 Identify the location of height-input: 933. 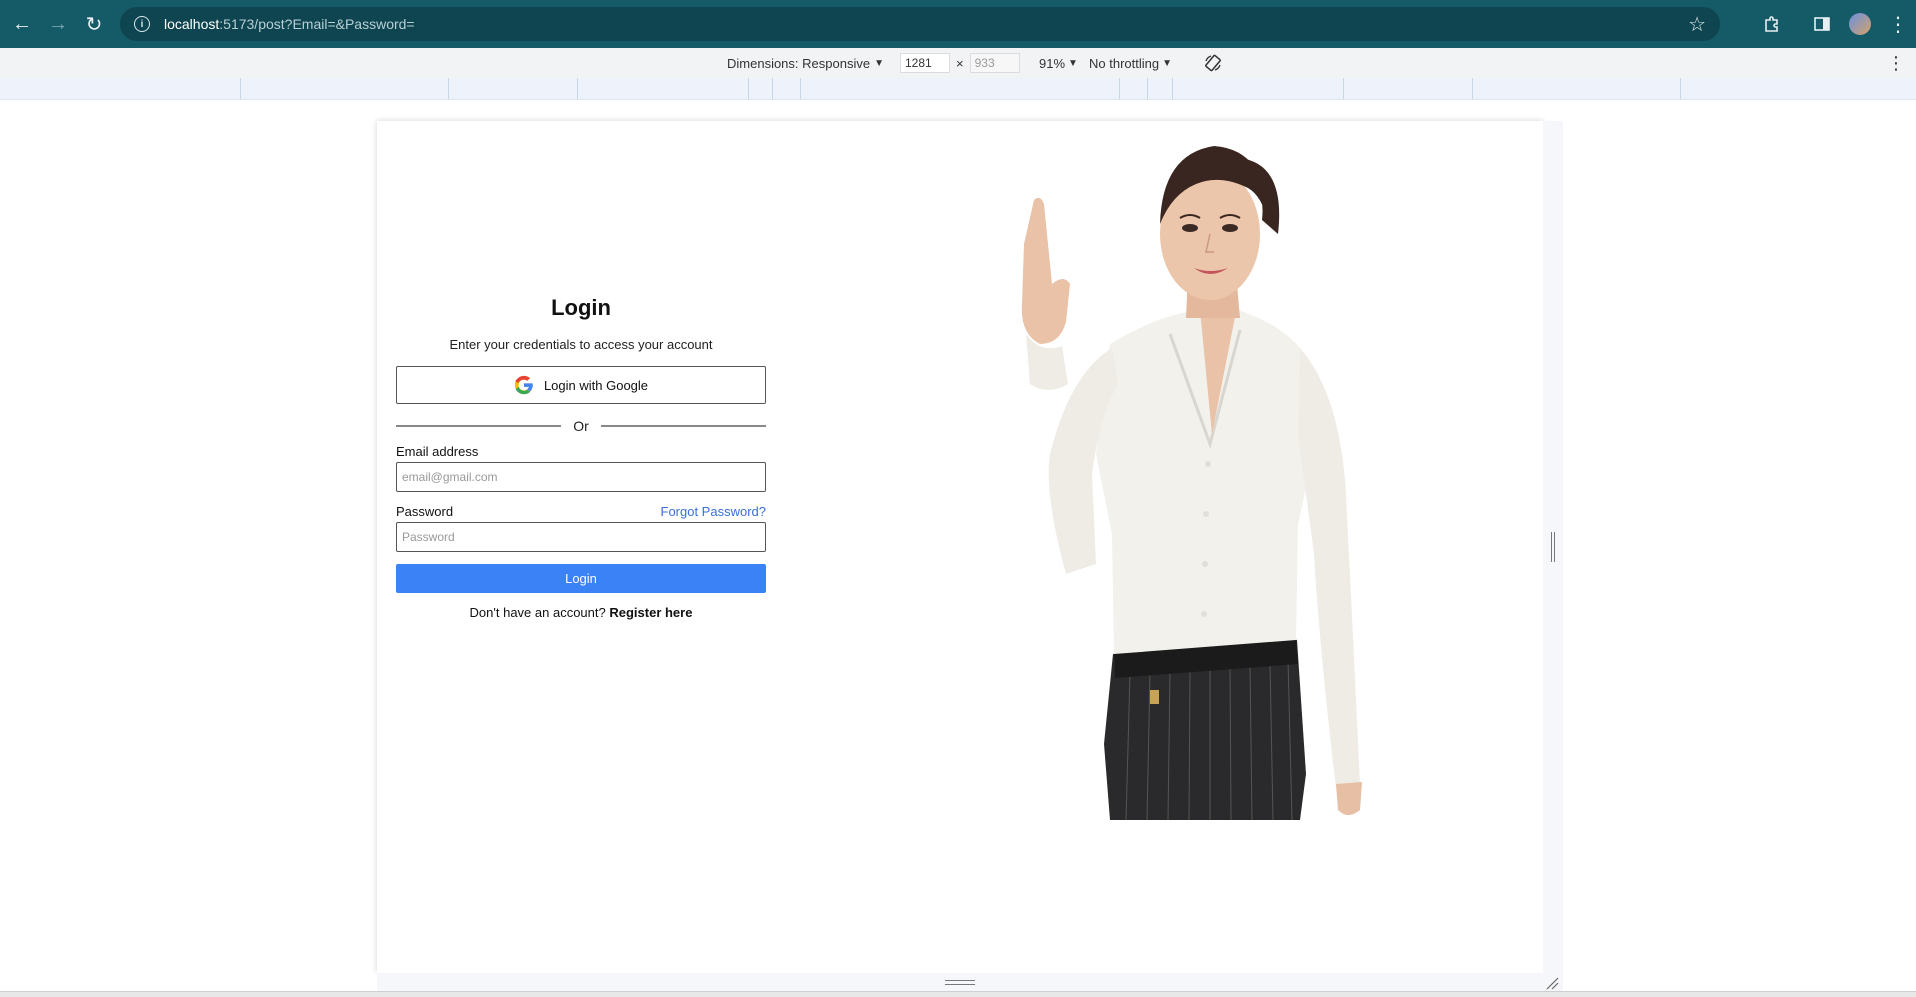
(994, 63).